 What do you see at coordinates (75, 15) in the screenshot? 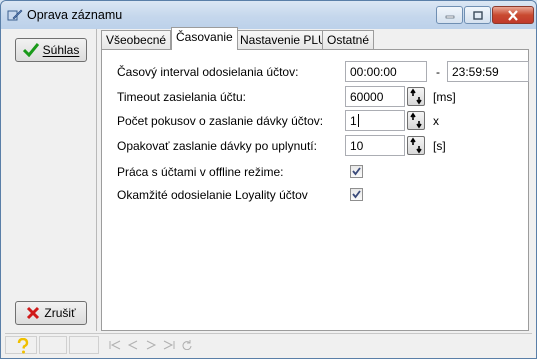
I see `window-title: Oprava záznamu` at bounding box center [75, 15].